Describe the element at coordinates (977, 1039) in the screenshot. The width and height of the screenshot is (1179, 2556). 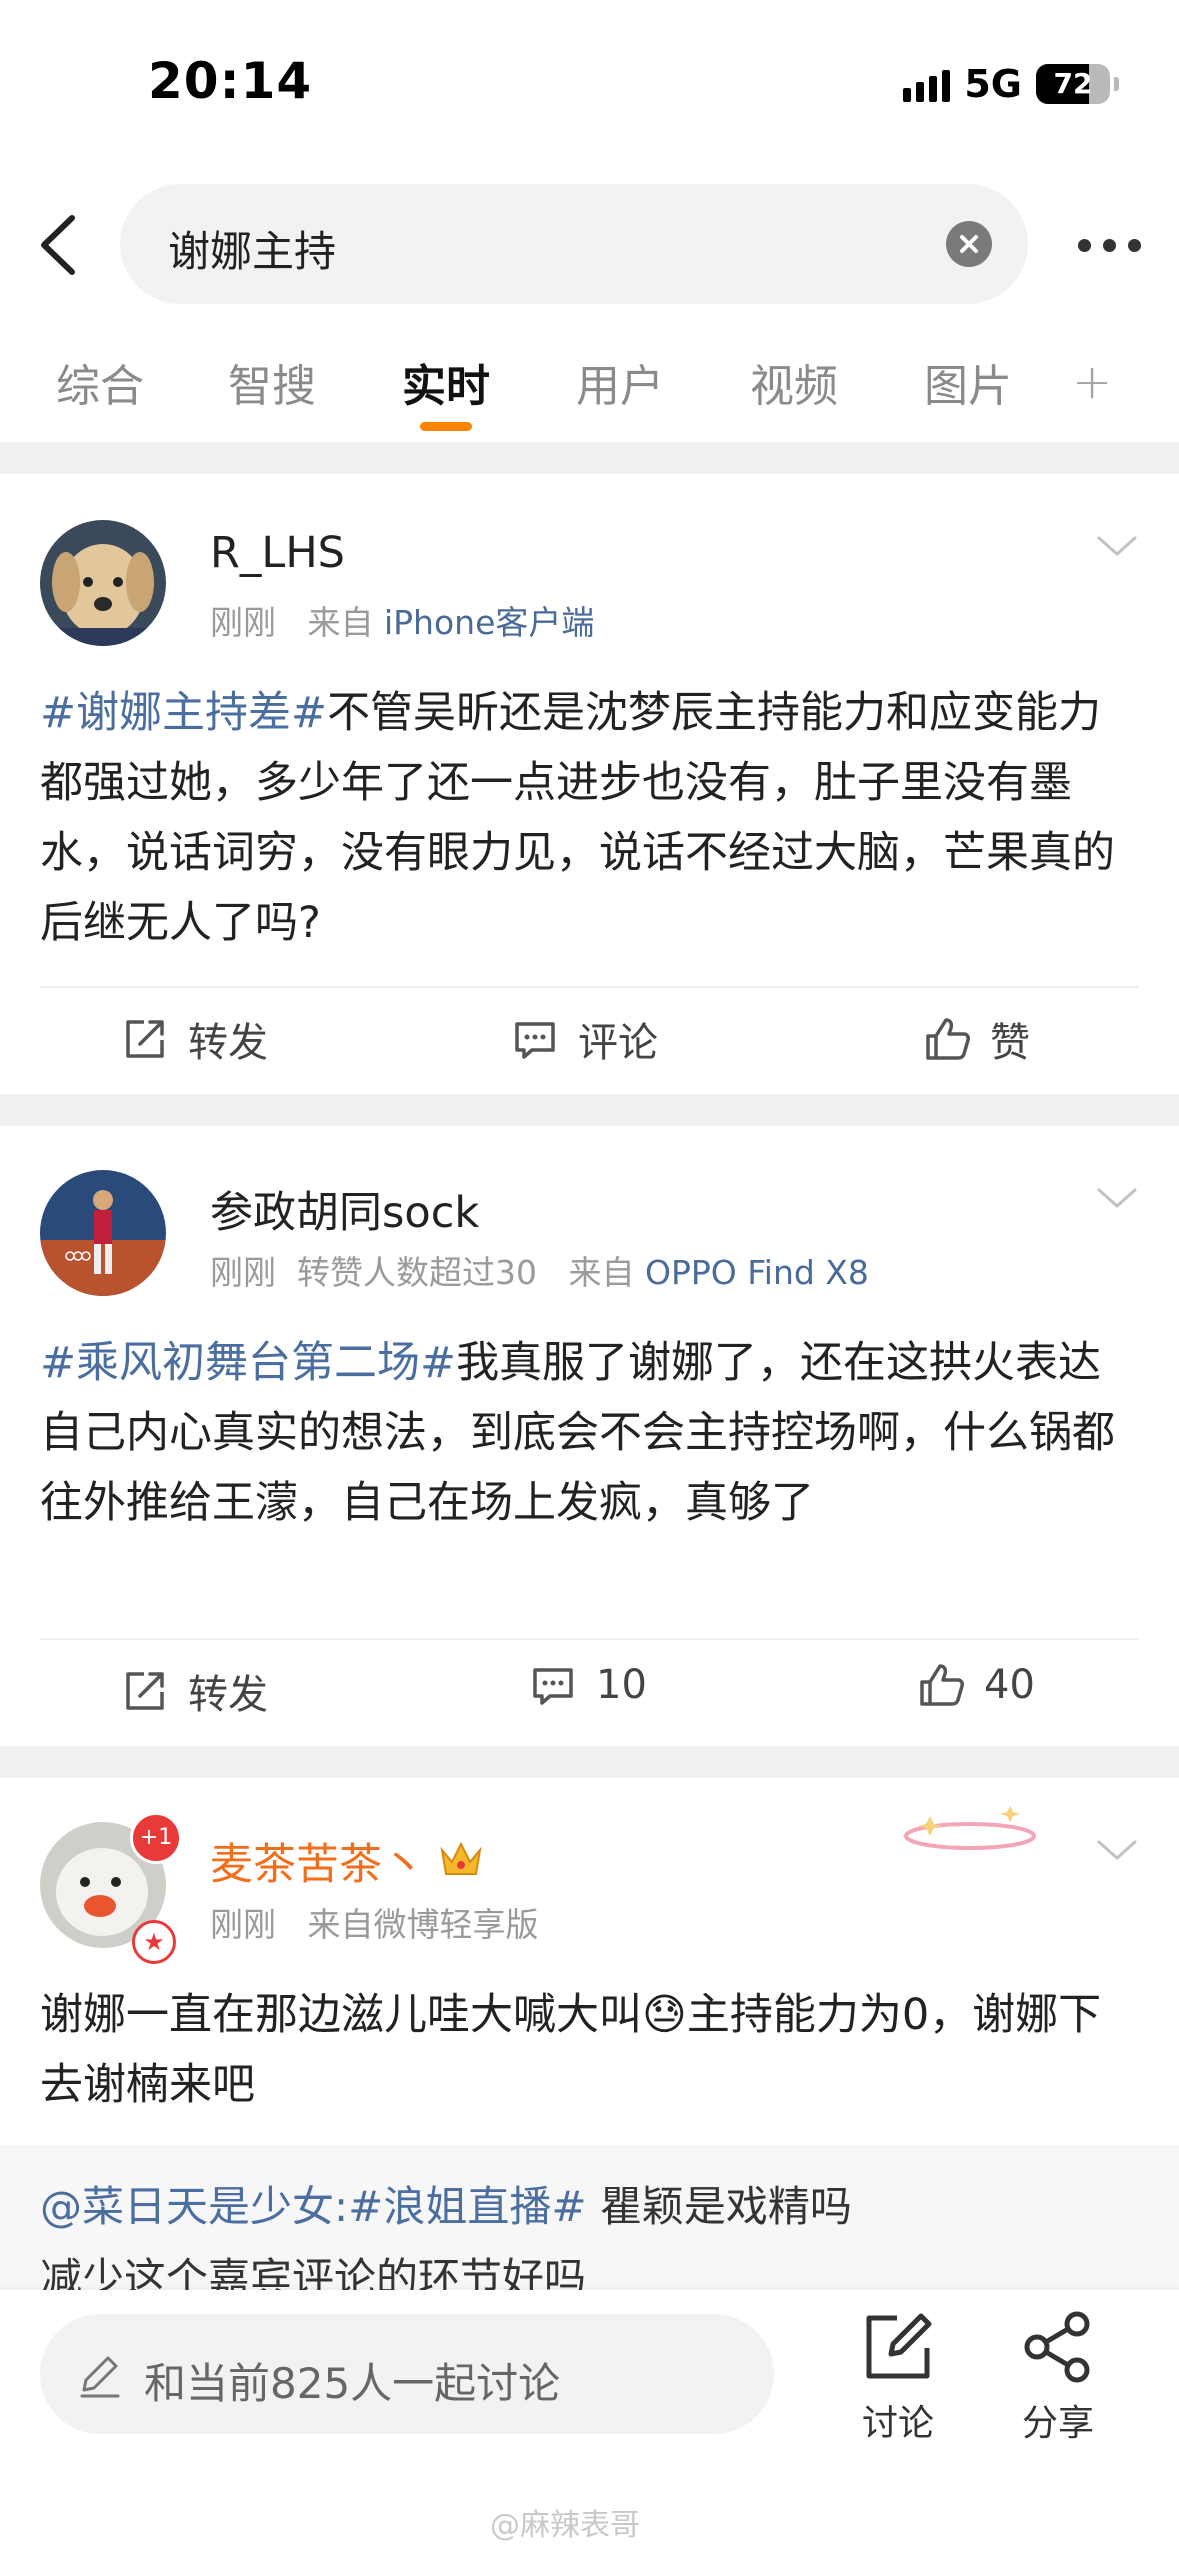
I see `like-button: 赞` at that location.